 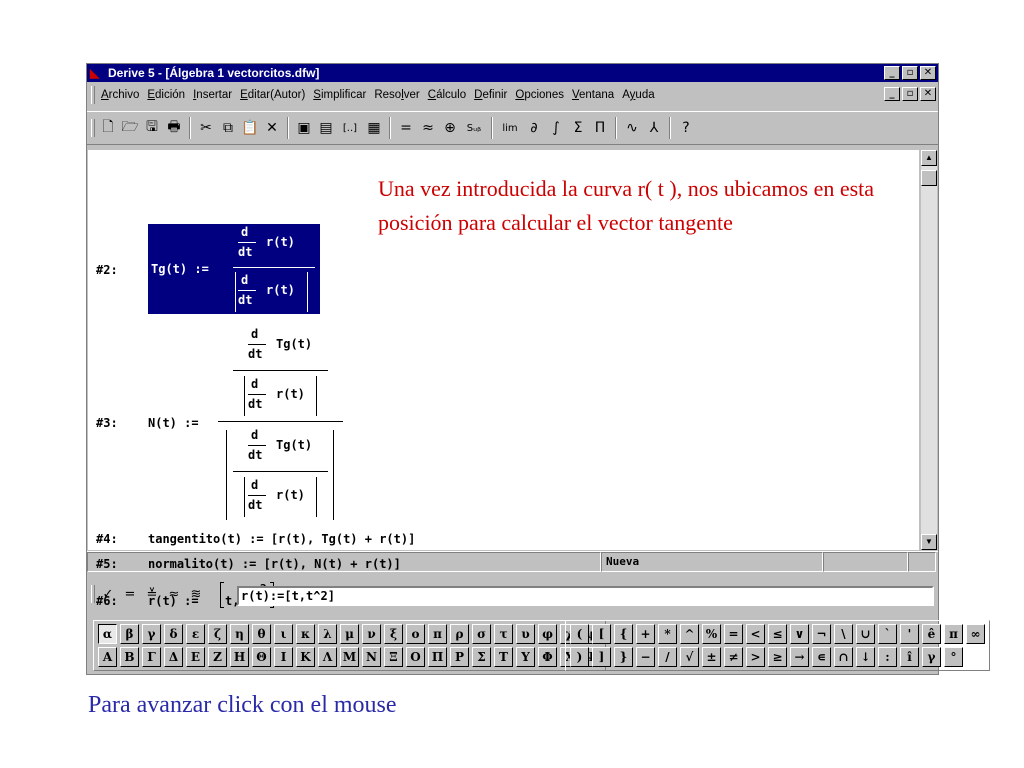 What do you see at coordinates (459, 634) in the screenshot?
I see `symbol-key: ρ` at bounding box center [459, 634].